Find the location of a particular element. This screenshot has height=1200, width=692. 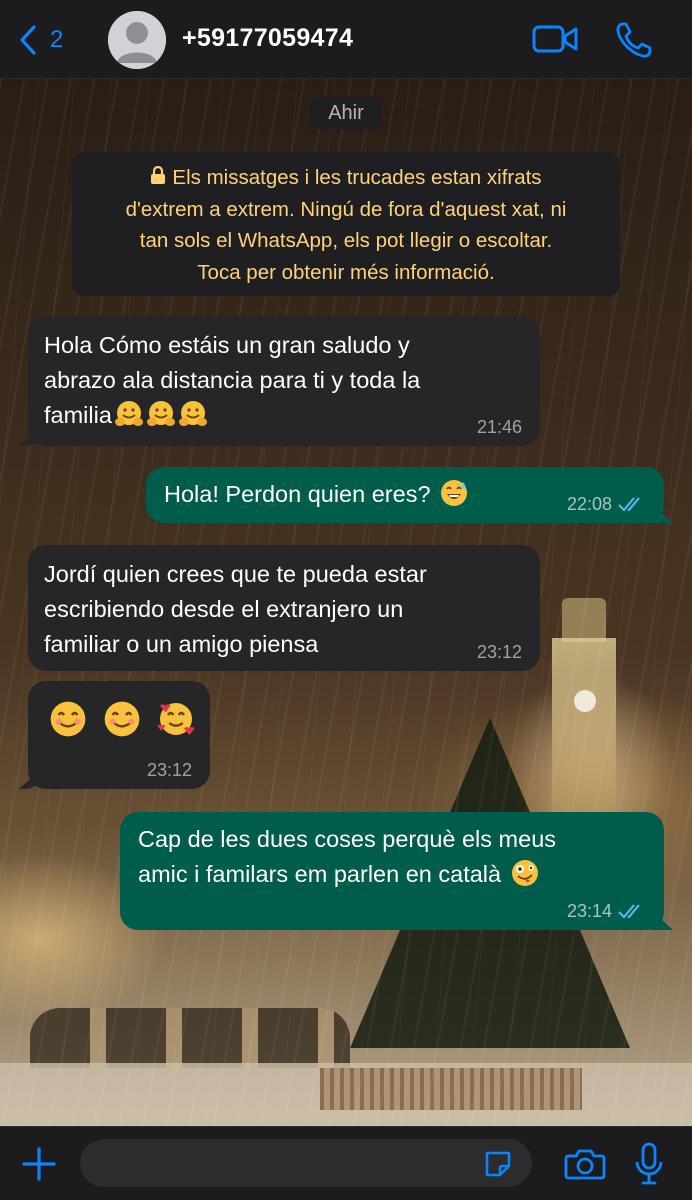

plus-icon is located at coordinates (39, 1164).